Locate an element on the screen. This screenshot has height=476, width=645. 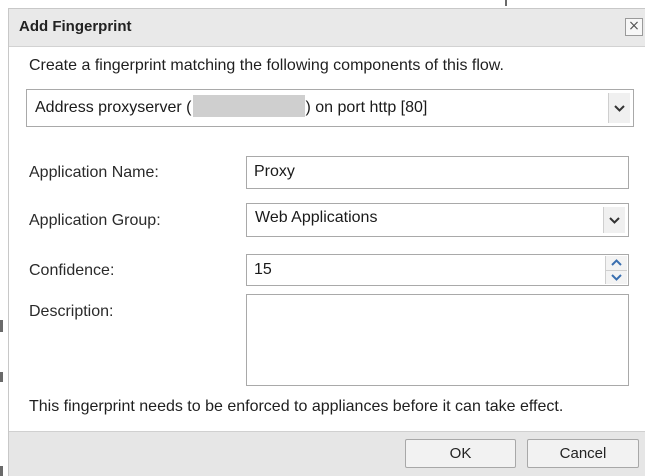
close-icon: × is located at coordinates (634, 27).